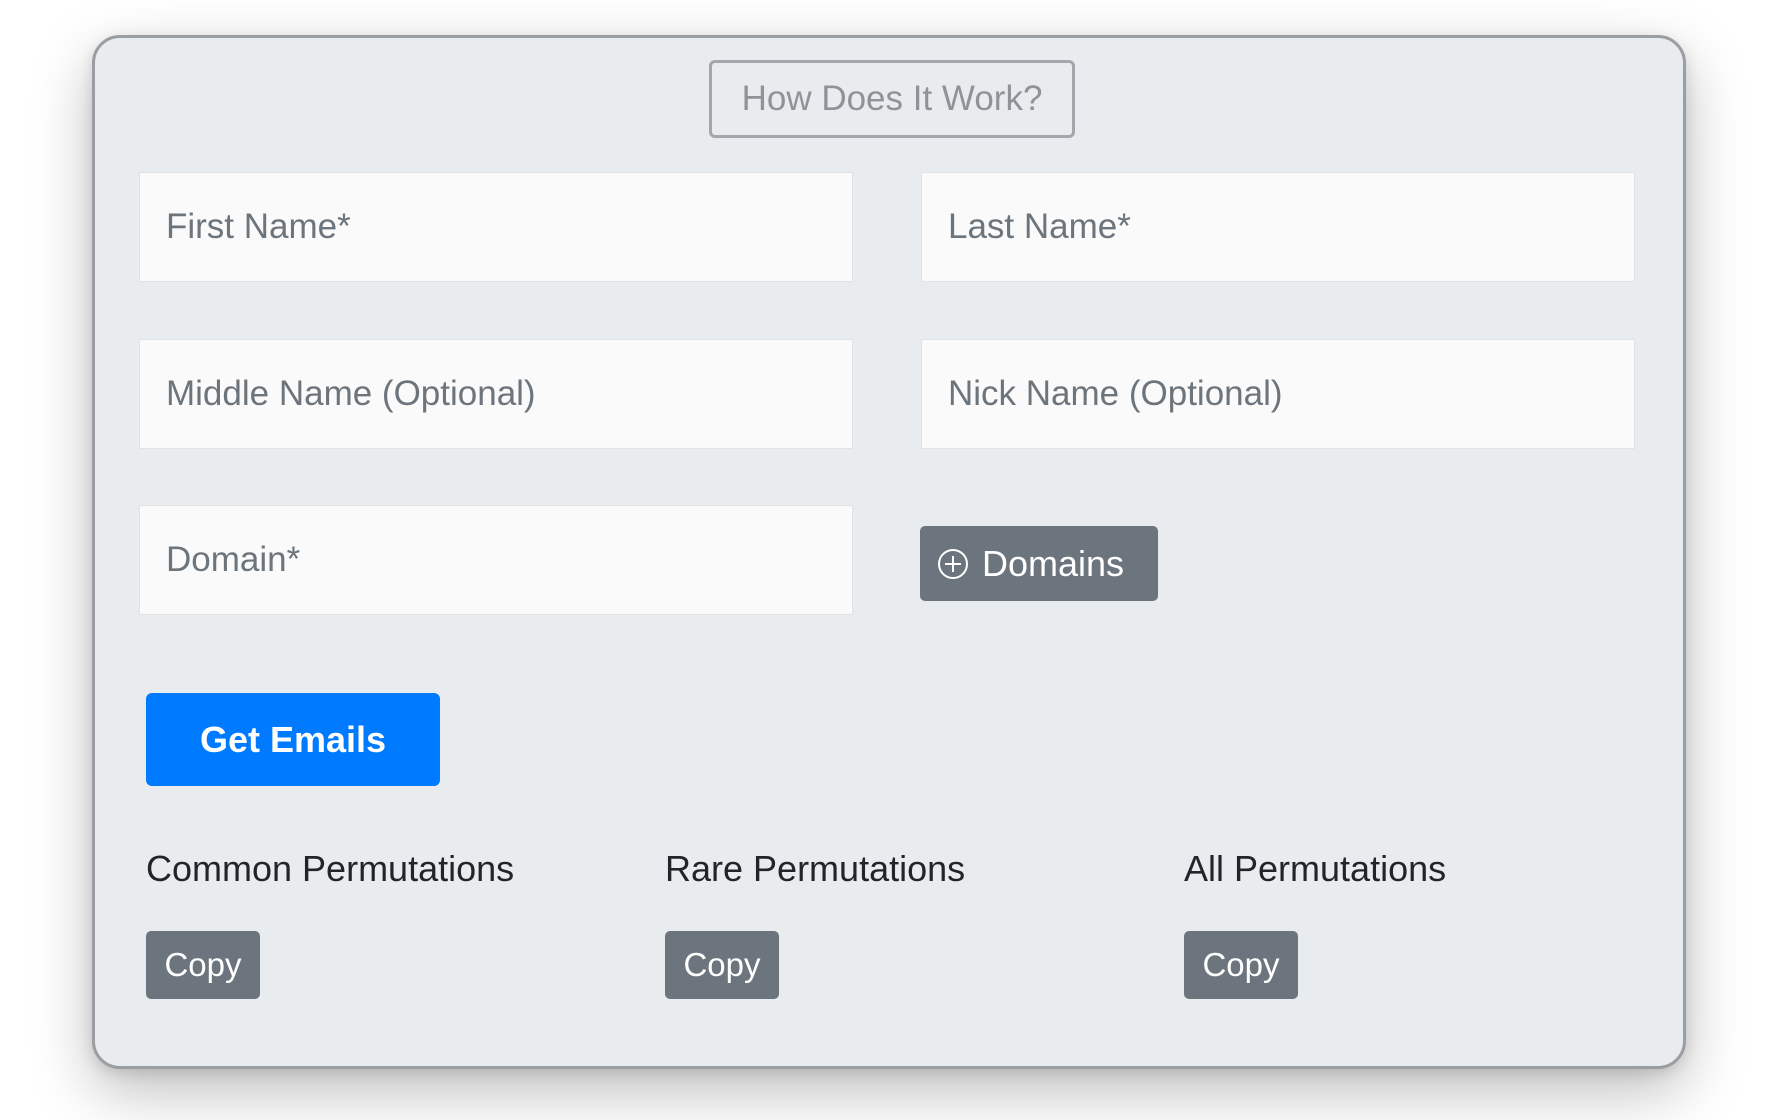 Image resolution: width=1786 pixels, height=1120 pixels. What do you see at coordinates (1278, 394) in the screenshot?
I see `nick-name-input` at bounding box center [1278, 394].